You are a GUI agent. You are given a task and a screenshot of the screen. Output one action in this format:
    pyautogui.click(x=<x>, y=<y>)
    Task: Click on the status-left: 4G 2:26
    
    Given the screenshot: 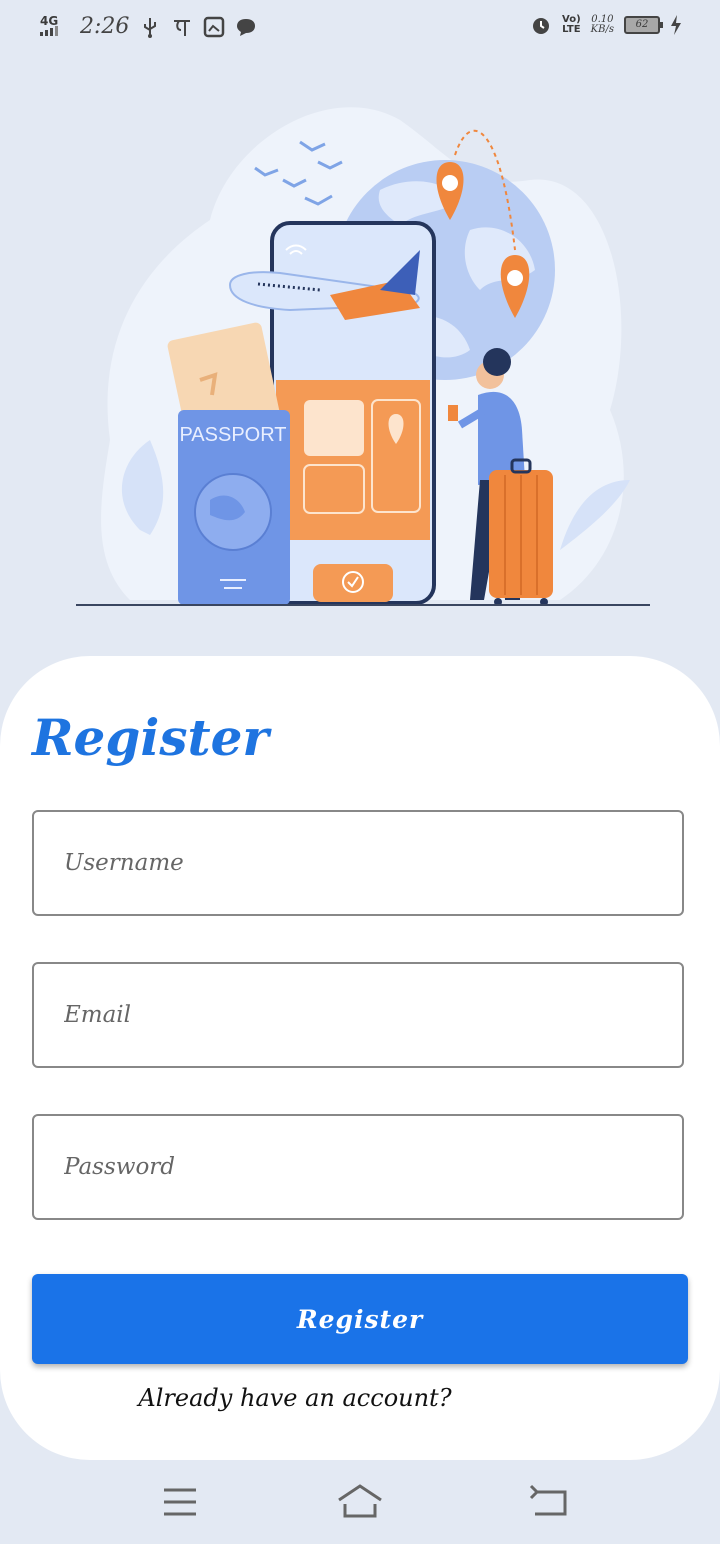 What is the action you would take?
    pyautogui.click(x=148, y=26)
    